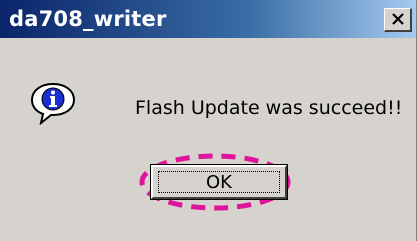  I want to click on message-text: Flash Update was succeed!!, so click(269, 108).